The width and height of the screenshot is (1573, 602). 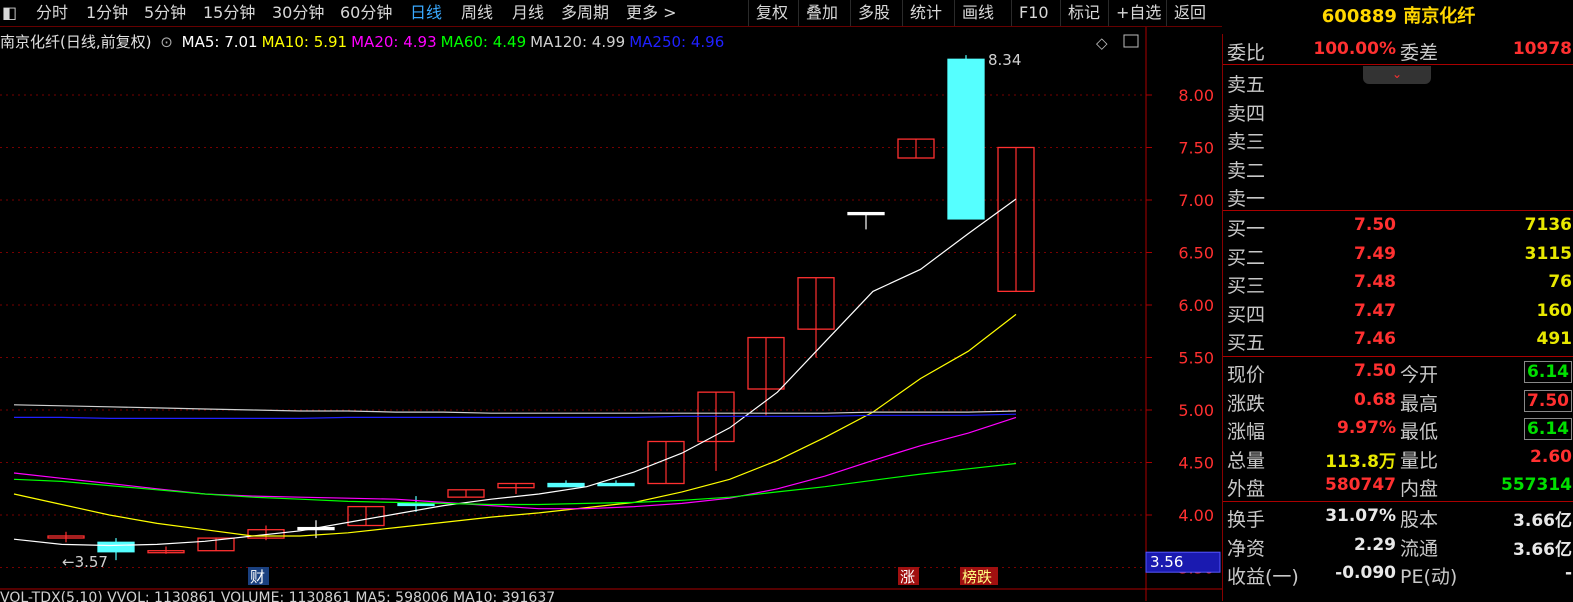 I want to click on period-tab-10: 更多 >, so click(x=651, y=13).